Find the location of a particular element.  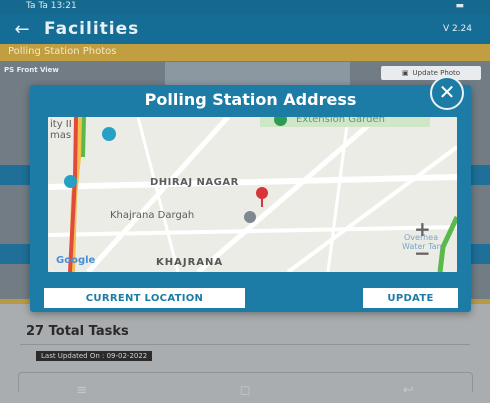

photo-label: PS Front View is located at coordinates (31, 70).